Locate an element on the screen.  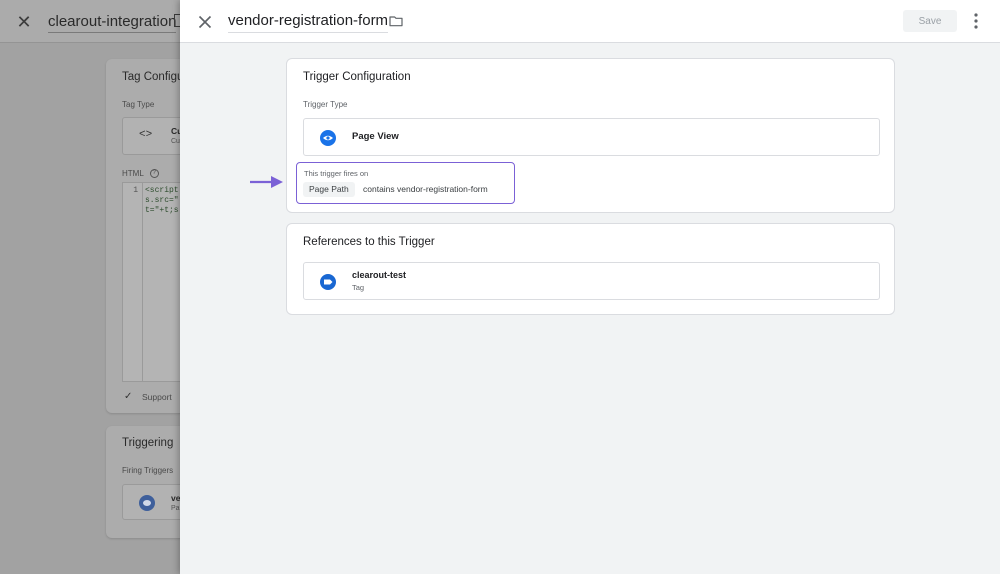
references-title: References to this Trigger is located at coordinates (369, 242).